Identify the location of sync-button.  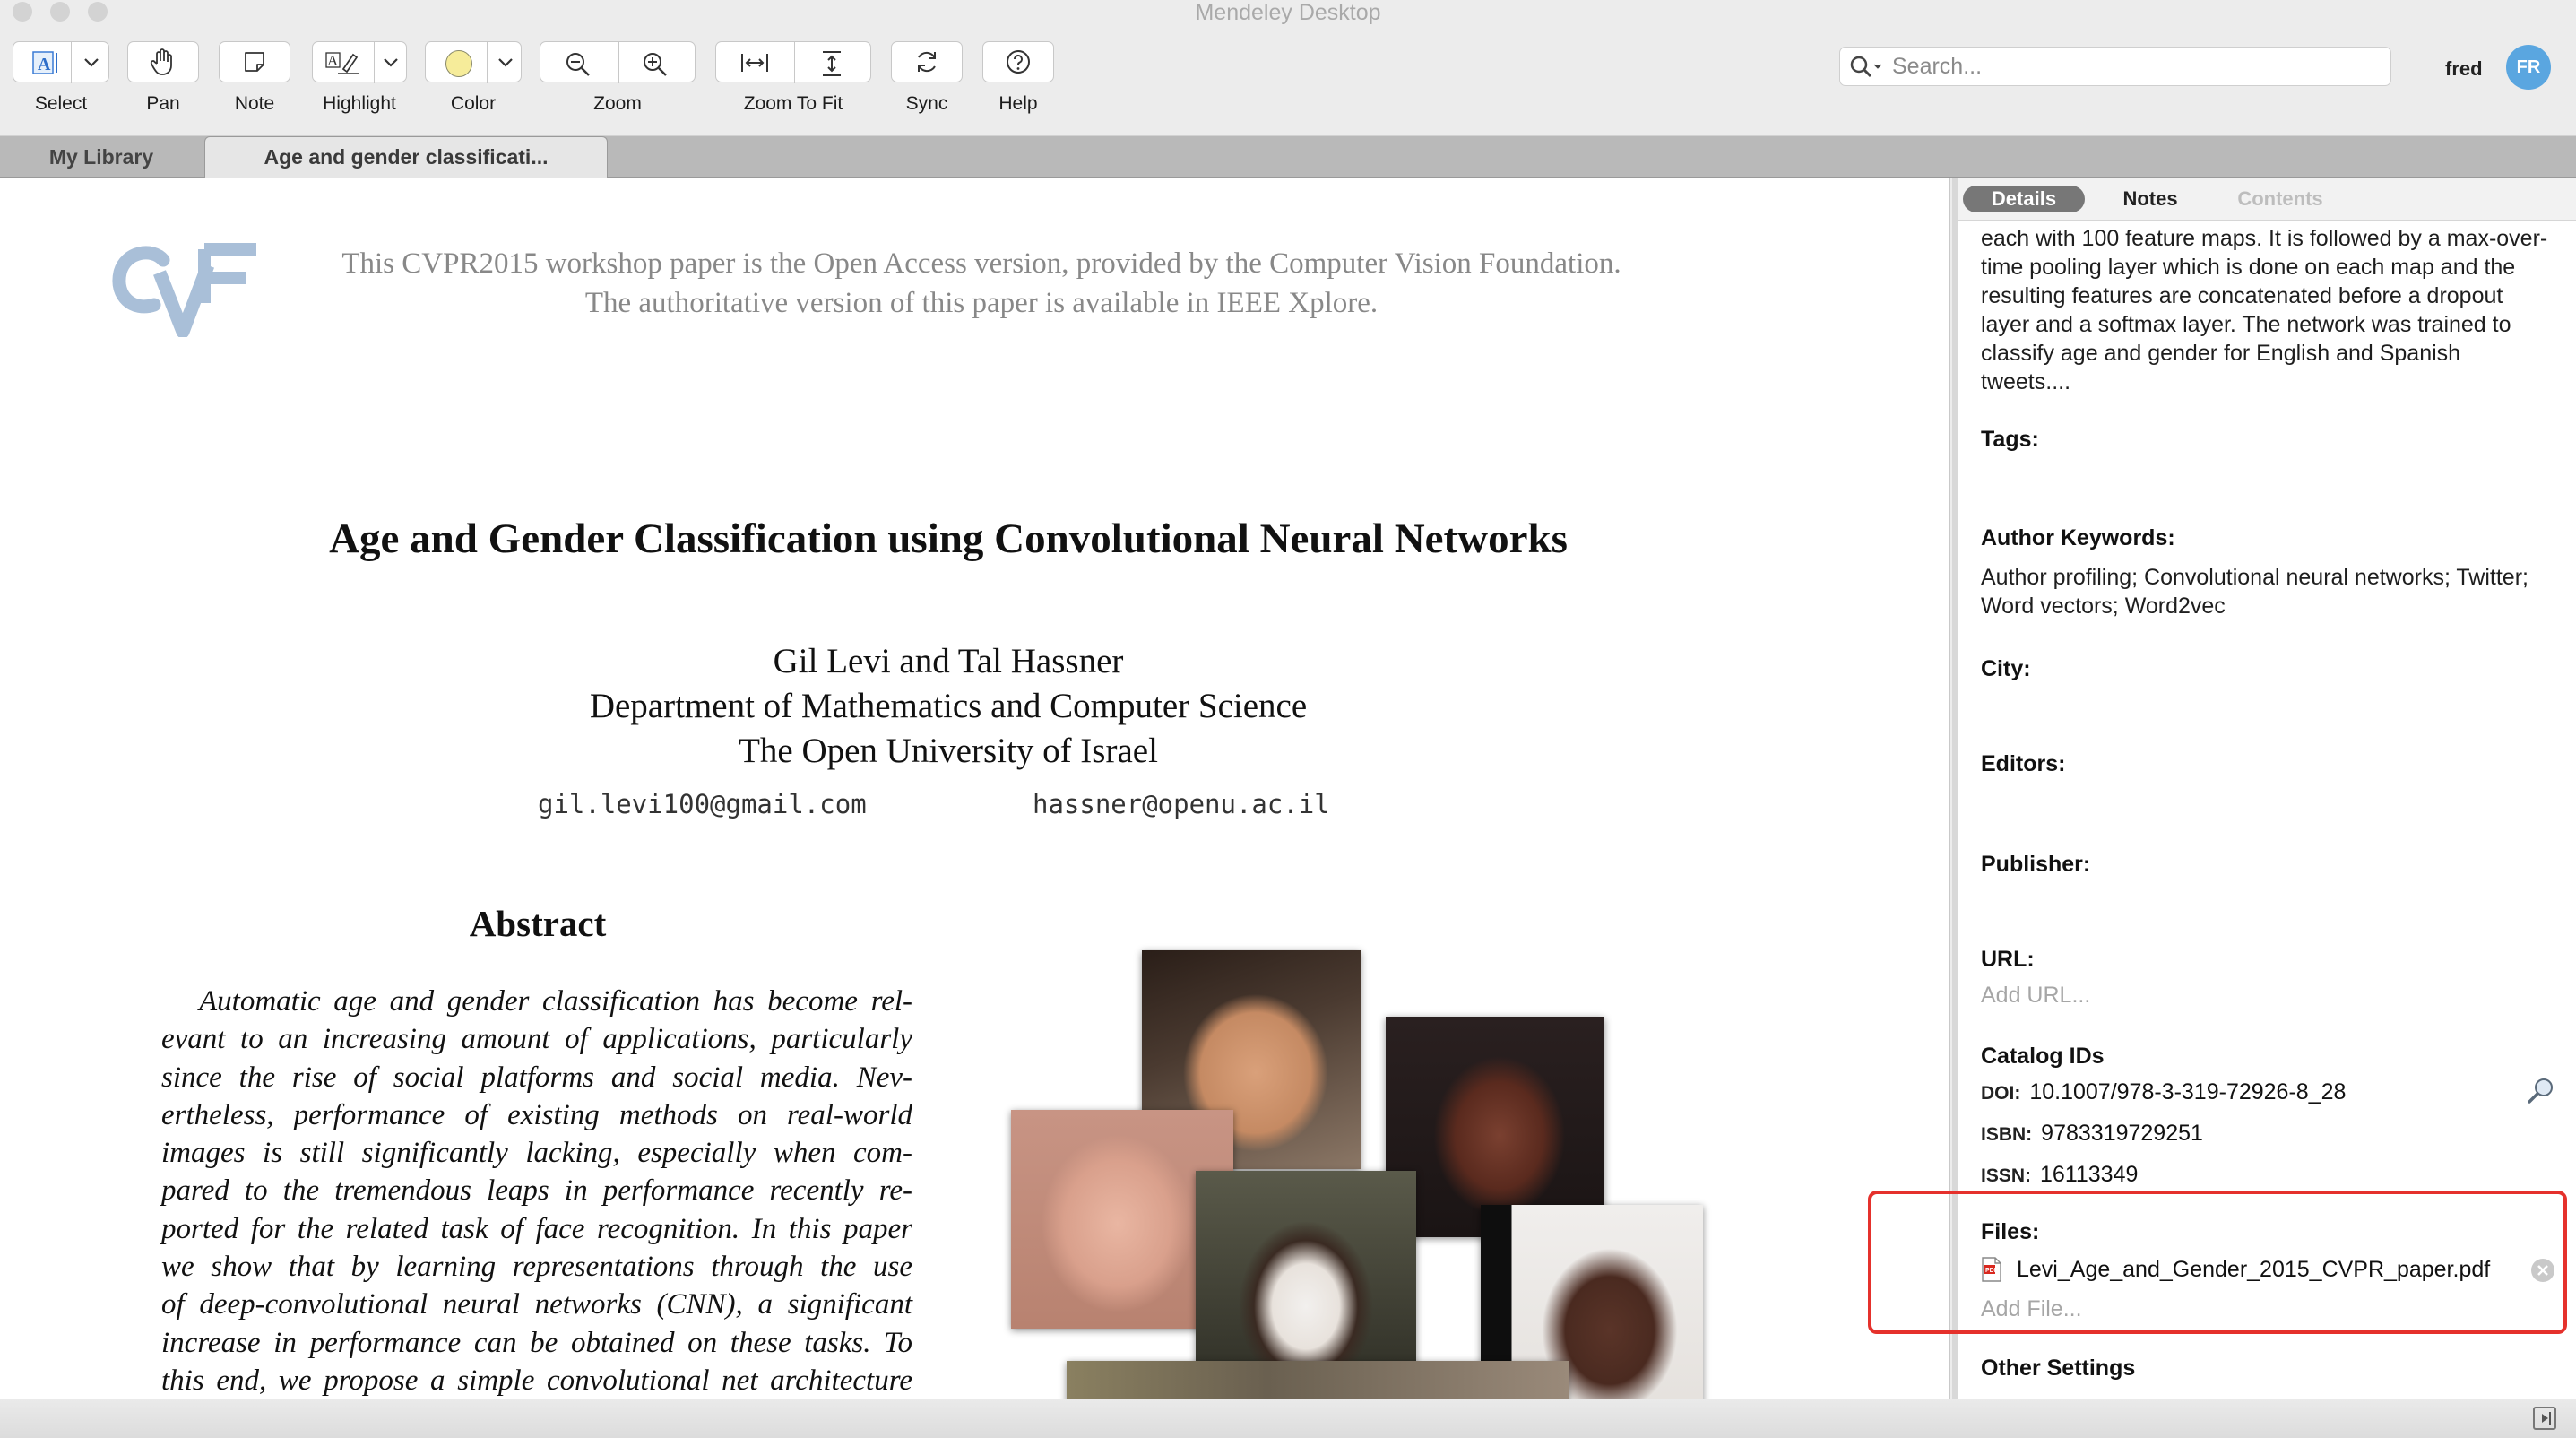
(927, 61).